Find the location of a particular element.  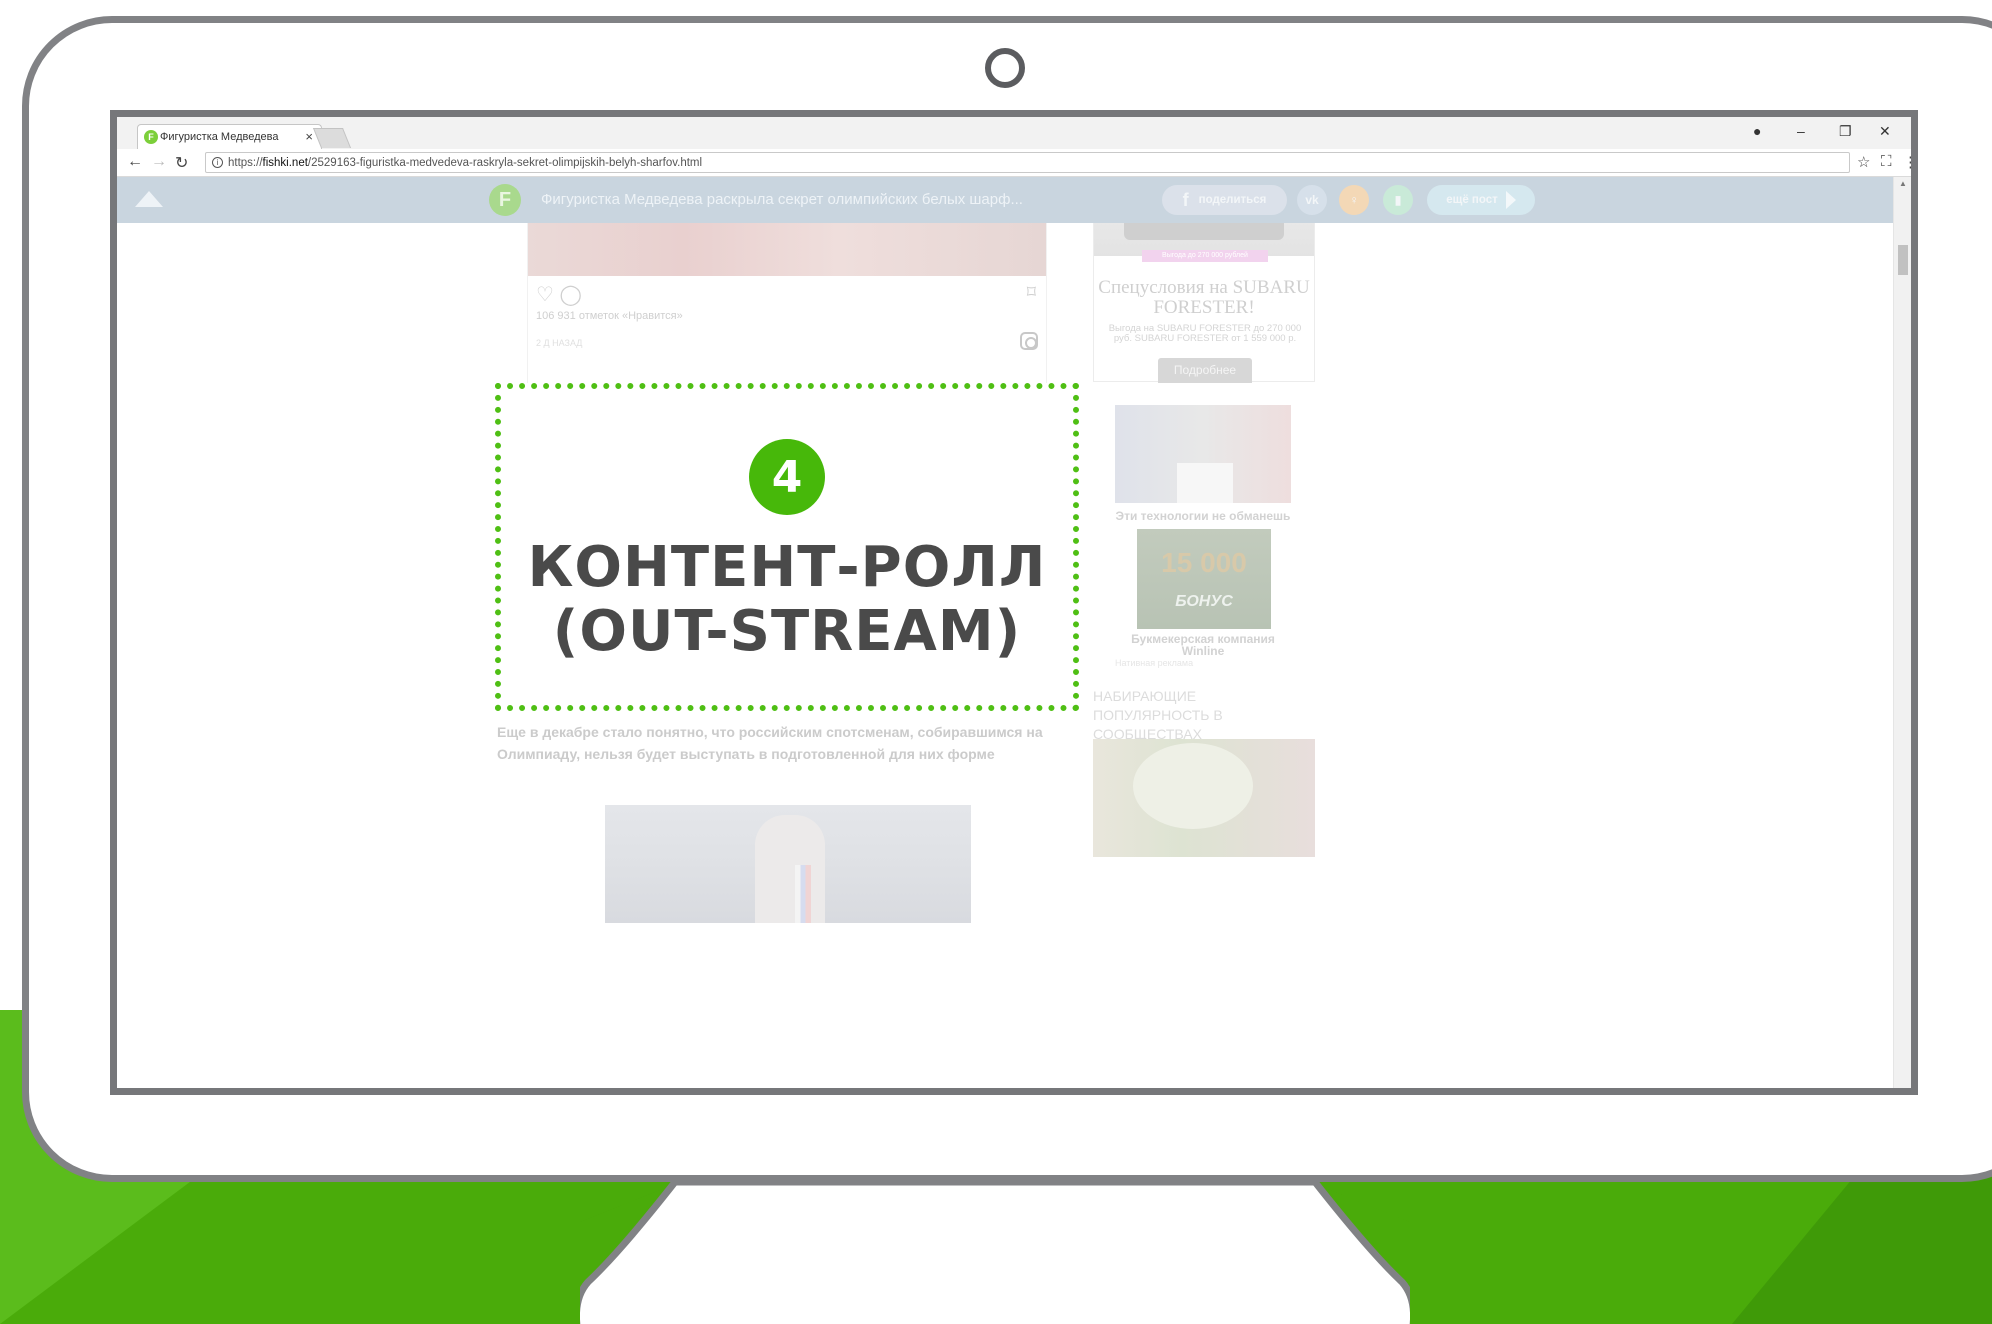

site-logo: F is located at coordinates (505, 200).